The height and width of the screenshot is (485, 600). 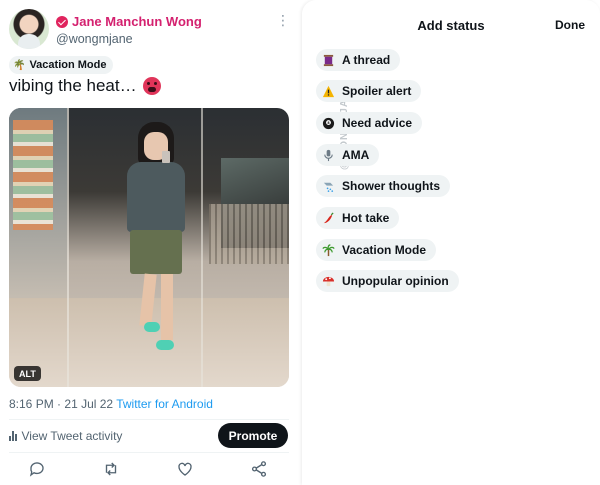 What do you see at coordinates (31, 404) in the screenshot?
I see `tweet-time: 8:16 PM` at bounding box center [31, 404].